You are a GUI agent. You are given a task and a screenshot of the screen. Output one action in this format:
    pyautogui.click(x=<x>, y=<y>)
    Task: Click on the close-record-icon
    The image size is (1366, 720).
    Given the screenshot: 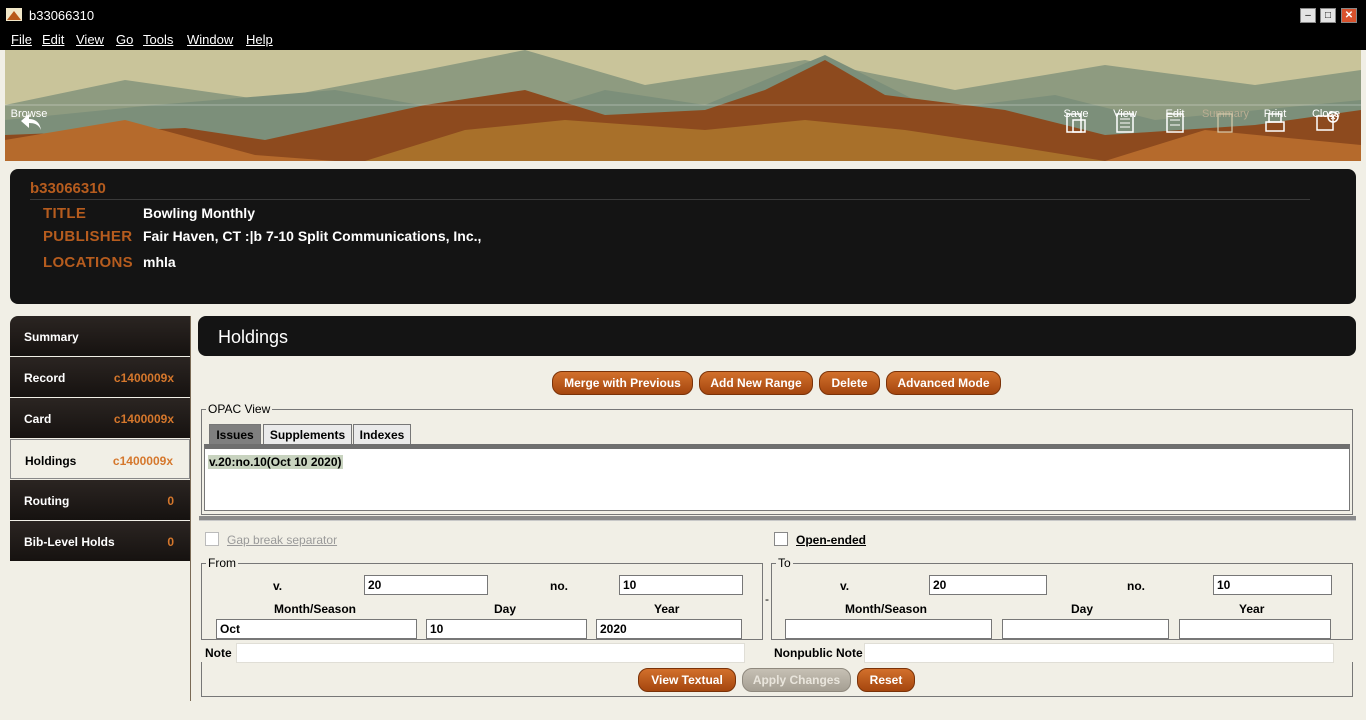 What is the action you would take?
    pyautogui.click(x=1327, y=121)
    